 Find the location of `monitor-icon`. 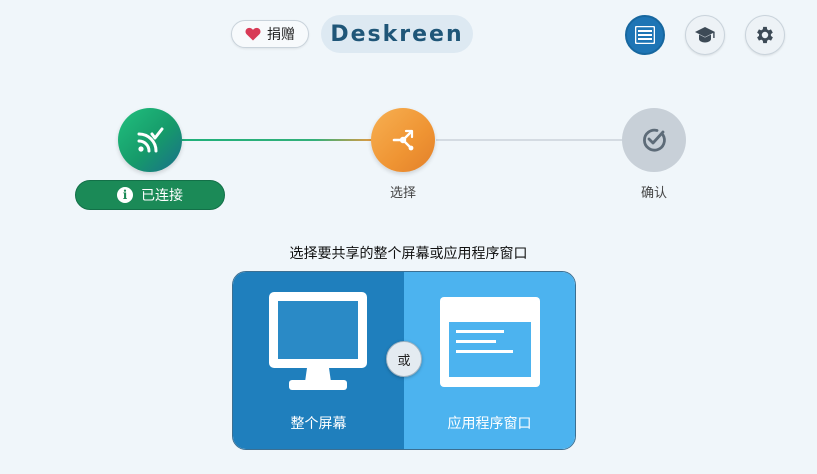

monitor-icon is located at coordinates (318, 341).